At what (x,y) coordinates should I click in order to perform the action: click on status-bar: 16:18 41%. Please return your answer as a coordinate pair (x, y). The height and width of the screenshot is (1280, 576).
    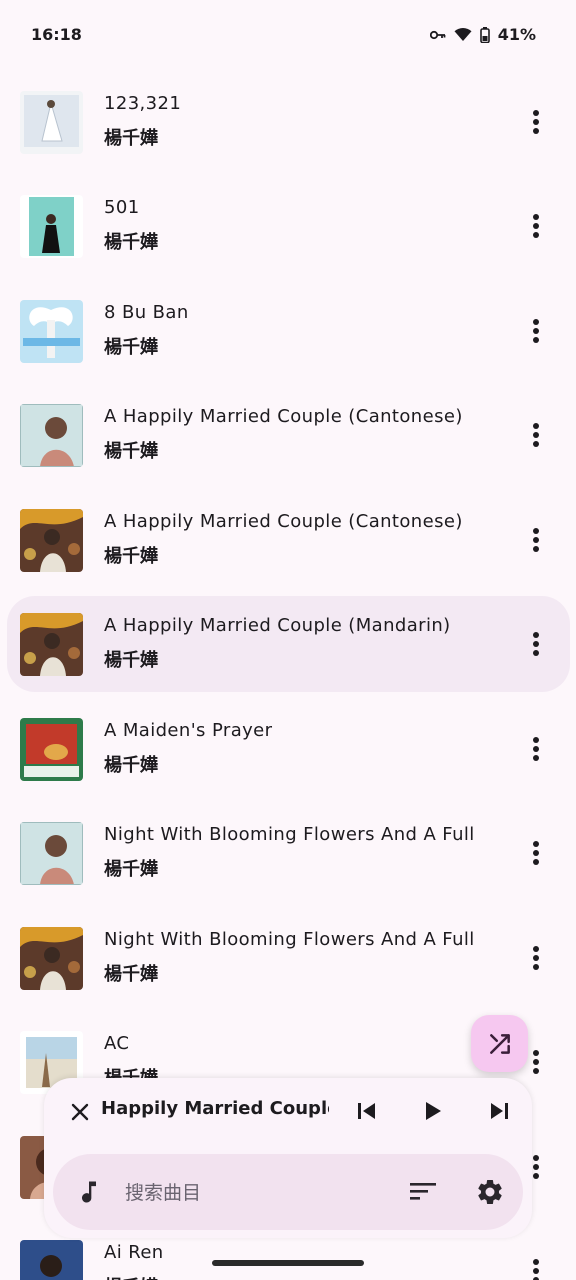
    Looking at the image, I should click on (288, 35).